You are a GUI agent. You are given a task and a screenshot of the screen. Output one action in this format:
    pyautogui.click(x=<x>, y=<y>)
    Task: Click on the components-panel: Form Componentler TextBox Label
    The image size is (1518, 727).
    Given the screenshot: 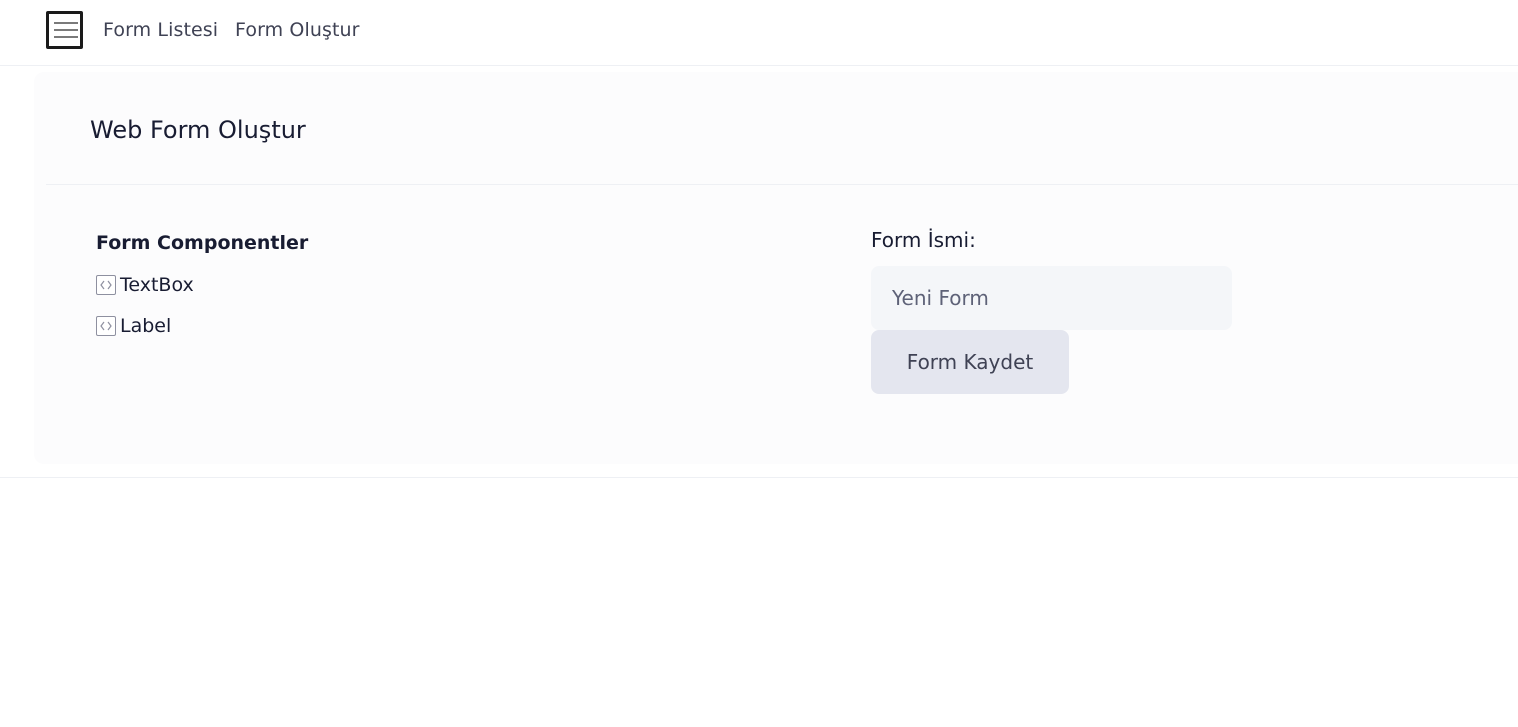 What is the action you would take?
    pyautogui.click(x=202, y=284)
    